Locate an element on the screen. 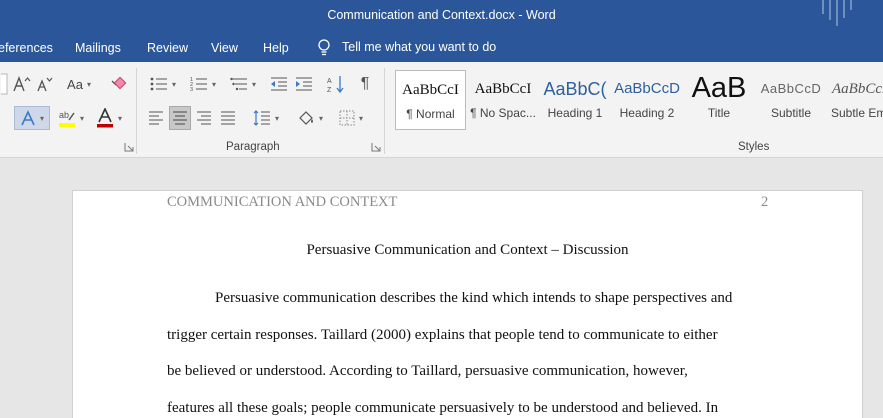  style-heading-2: AaBbCcD Heading 2 is located at coordinates (647, 100).